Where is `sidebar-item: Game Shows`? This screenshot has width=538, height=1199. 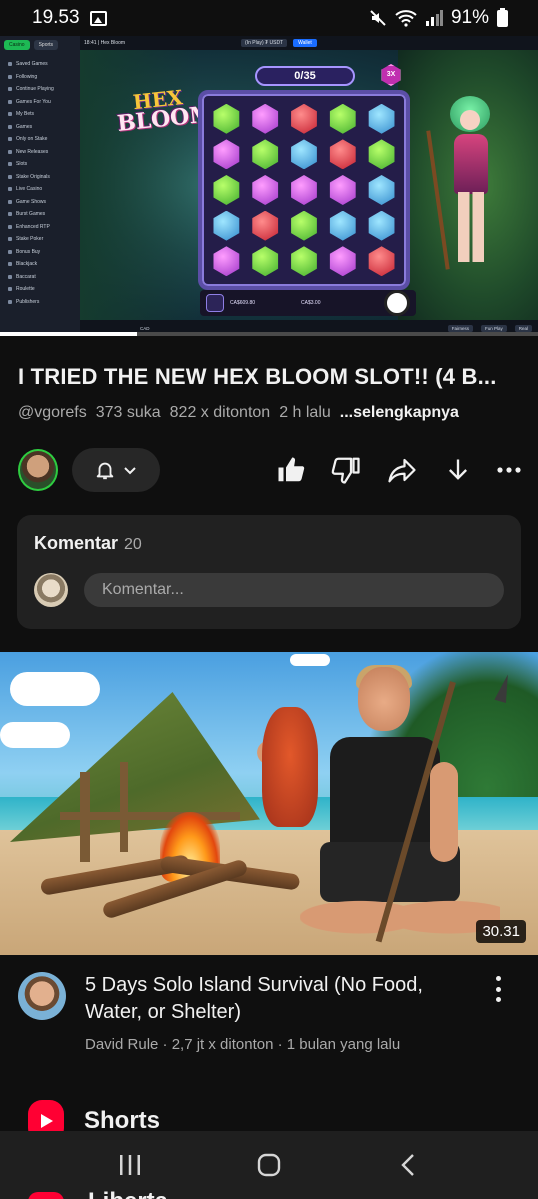 sidebar-item: Game Shows is located at coordinates (40, 202).